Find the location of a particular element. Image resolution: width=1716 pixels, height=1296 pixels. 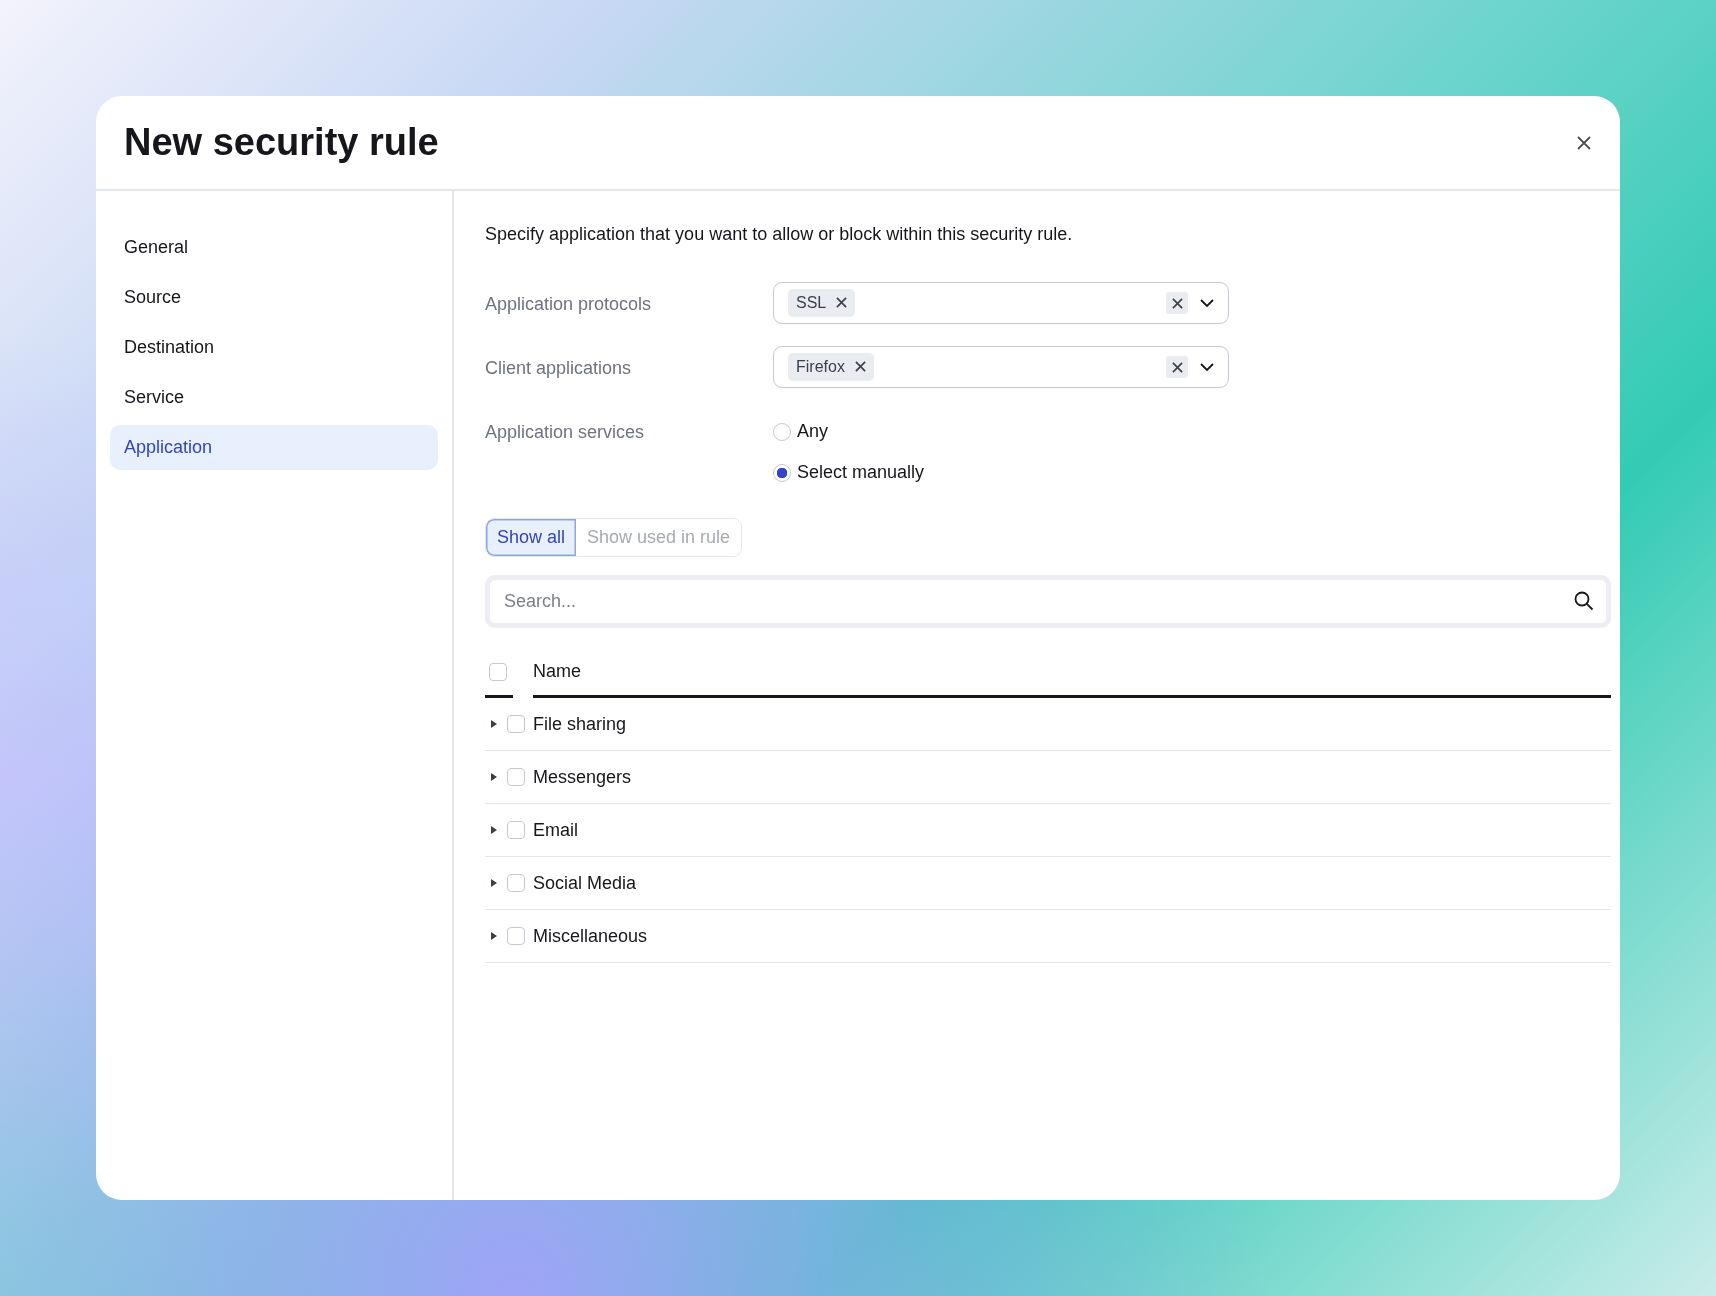

sidebar-item: Source is located at coordinates (274, 297).